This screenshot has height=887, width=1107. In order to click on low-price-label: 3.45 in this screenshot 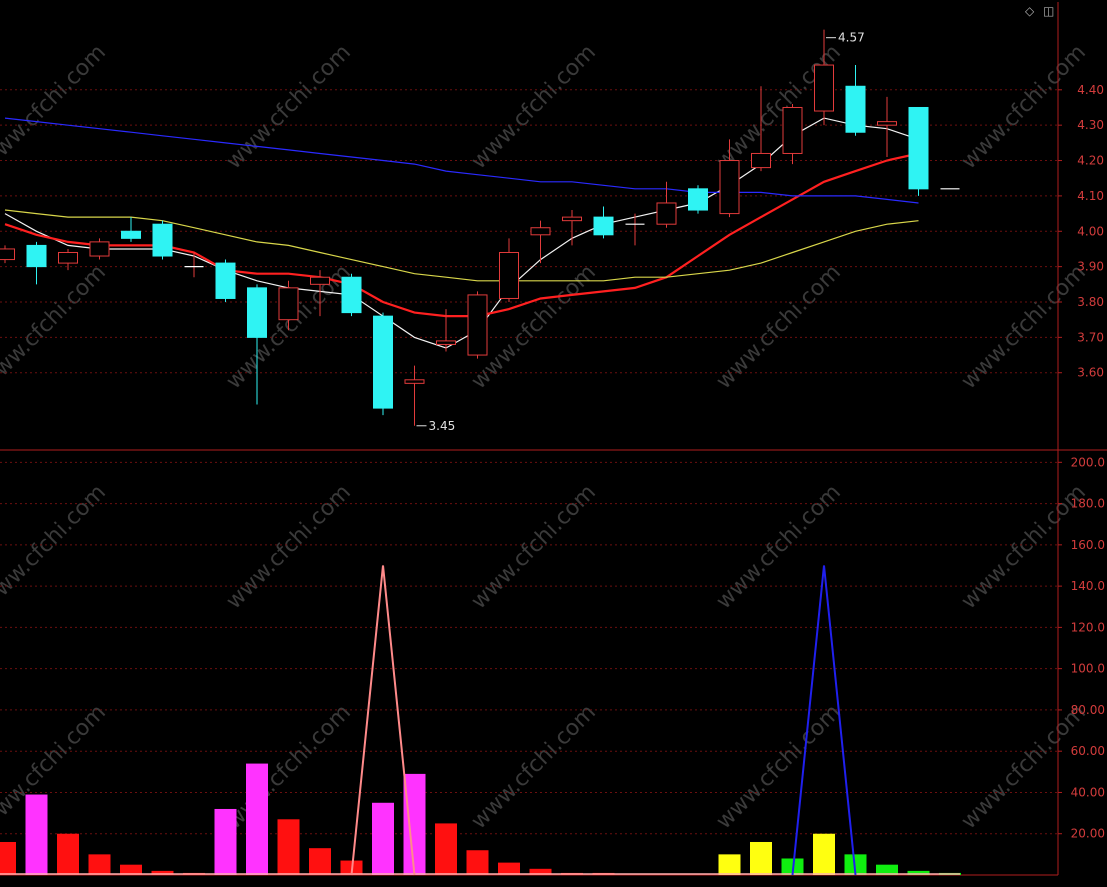, I will do `click(442, 426)`.